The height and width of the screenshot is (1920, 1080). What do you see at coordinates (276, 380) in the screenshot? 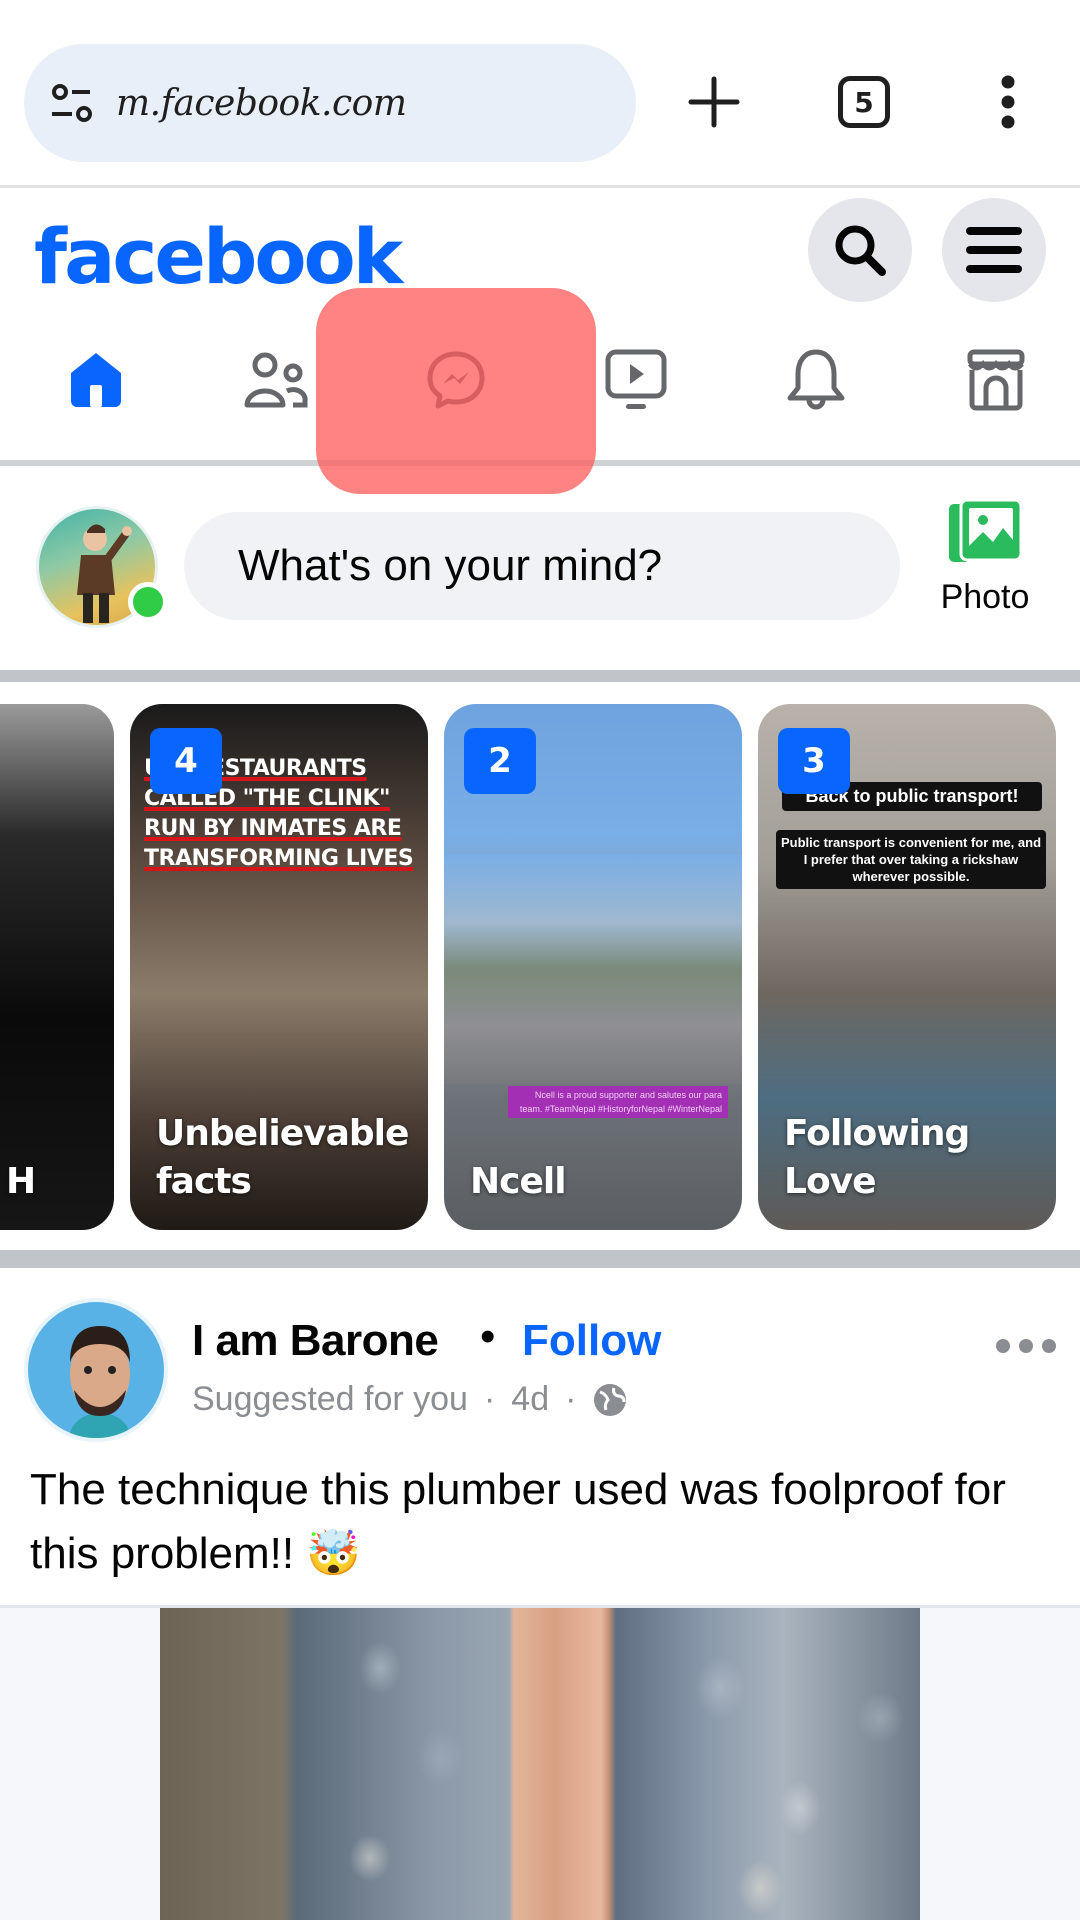
I see `friends-icon` at bounding box center [276, 380].